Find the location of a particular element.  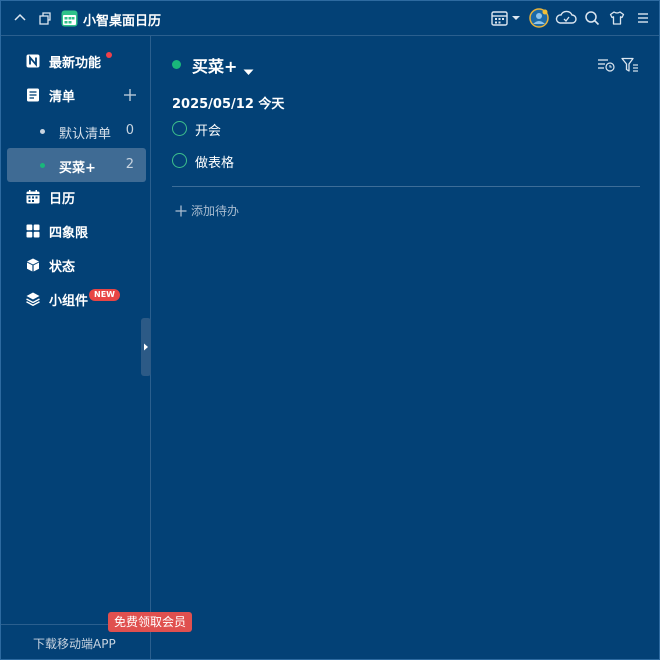

date-heading: 2025/05/12 今天 is located at coordinates (228, 104).